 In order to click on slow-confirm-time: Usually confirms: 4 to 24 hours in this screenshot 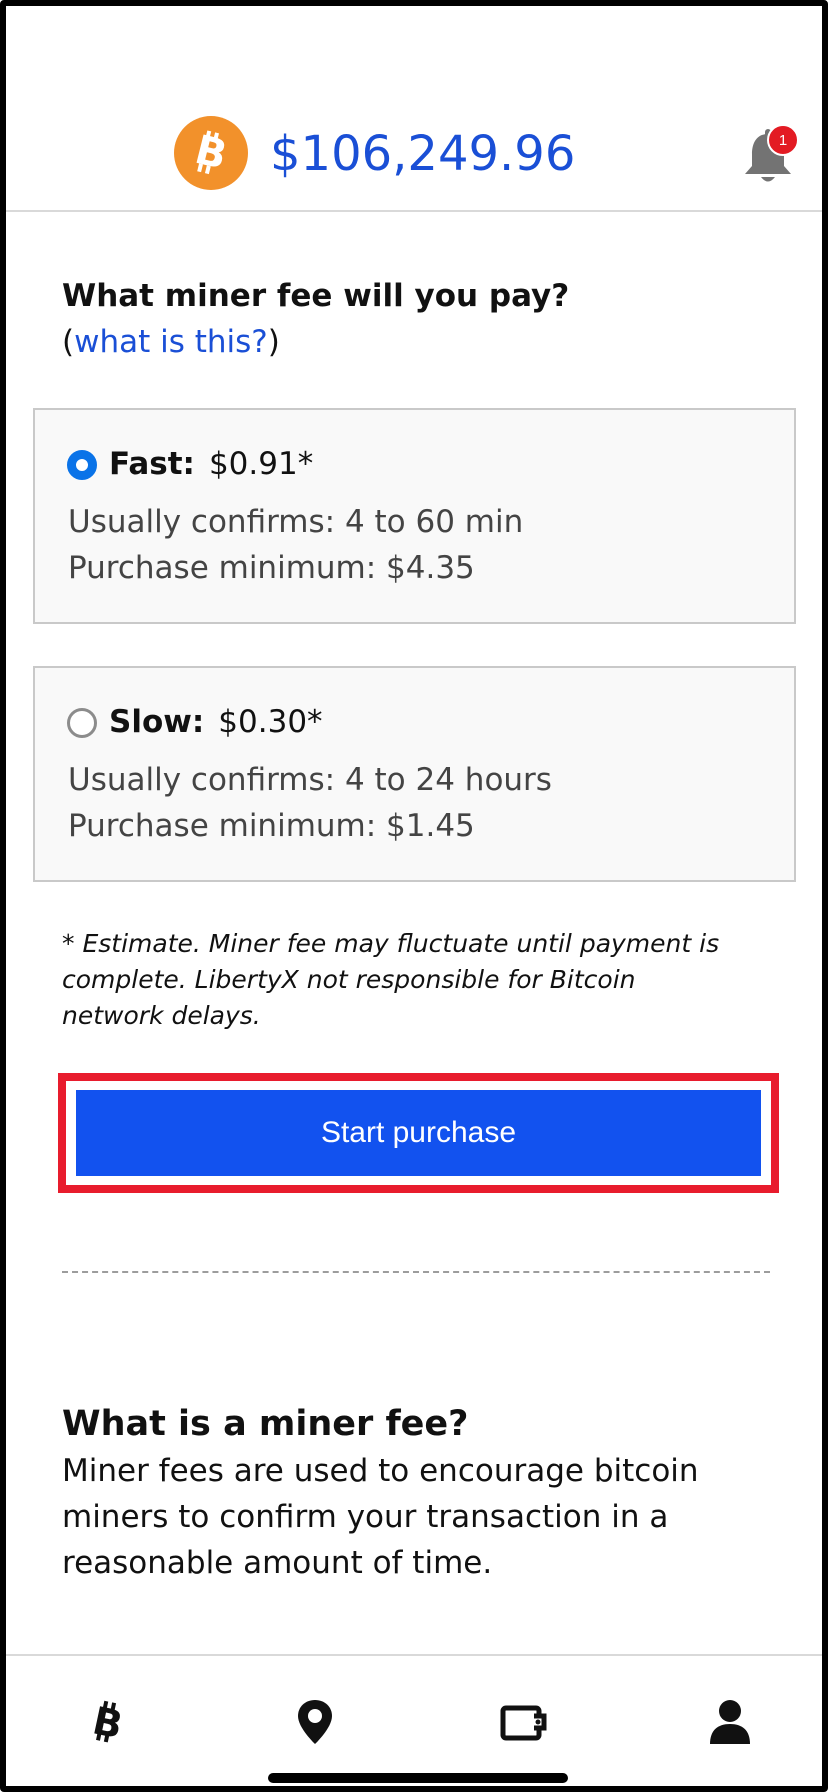, I will do `click(310, 780)`.